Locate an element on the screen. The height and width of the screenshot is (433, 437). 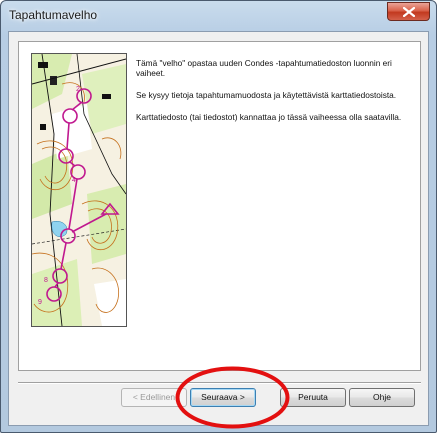
svg-text: 9 is located at coordinates (40, 302).